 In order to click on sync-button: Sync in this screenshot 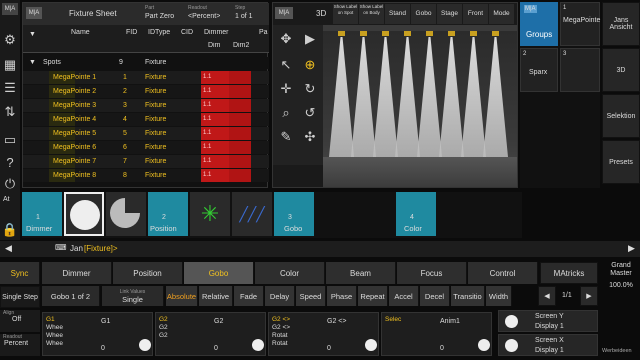, I will do `click(20, 273)`.